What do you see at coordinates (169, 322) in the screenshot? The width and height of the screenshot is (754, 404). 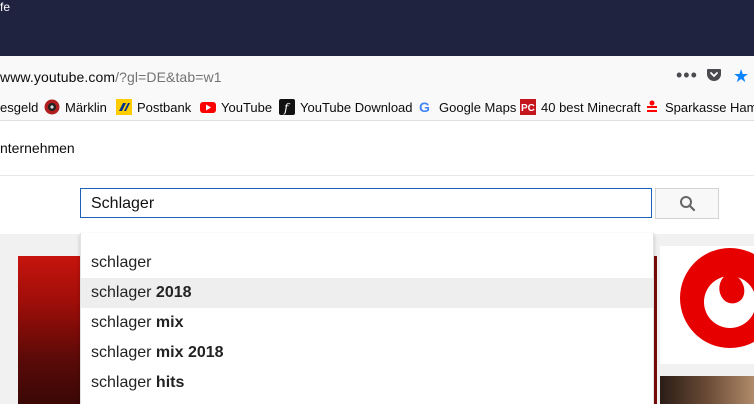 I see `suggestion-suffix: mix` at bounding box center [169, 322].